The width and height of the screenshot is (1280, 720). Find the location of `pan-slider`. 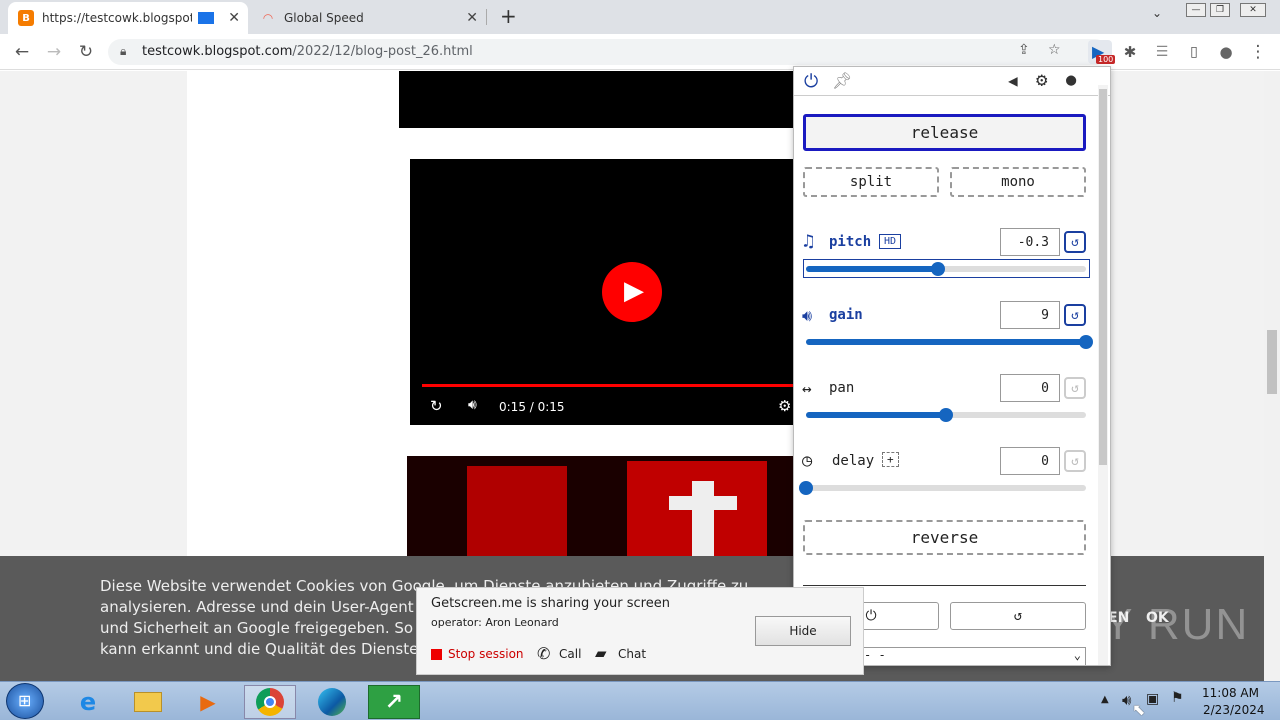

pan-slider is located at coordinates (946, 415).